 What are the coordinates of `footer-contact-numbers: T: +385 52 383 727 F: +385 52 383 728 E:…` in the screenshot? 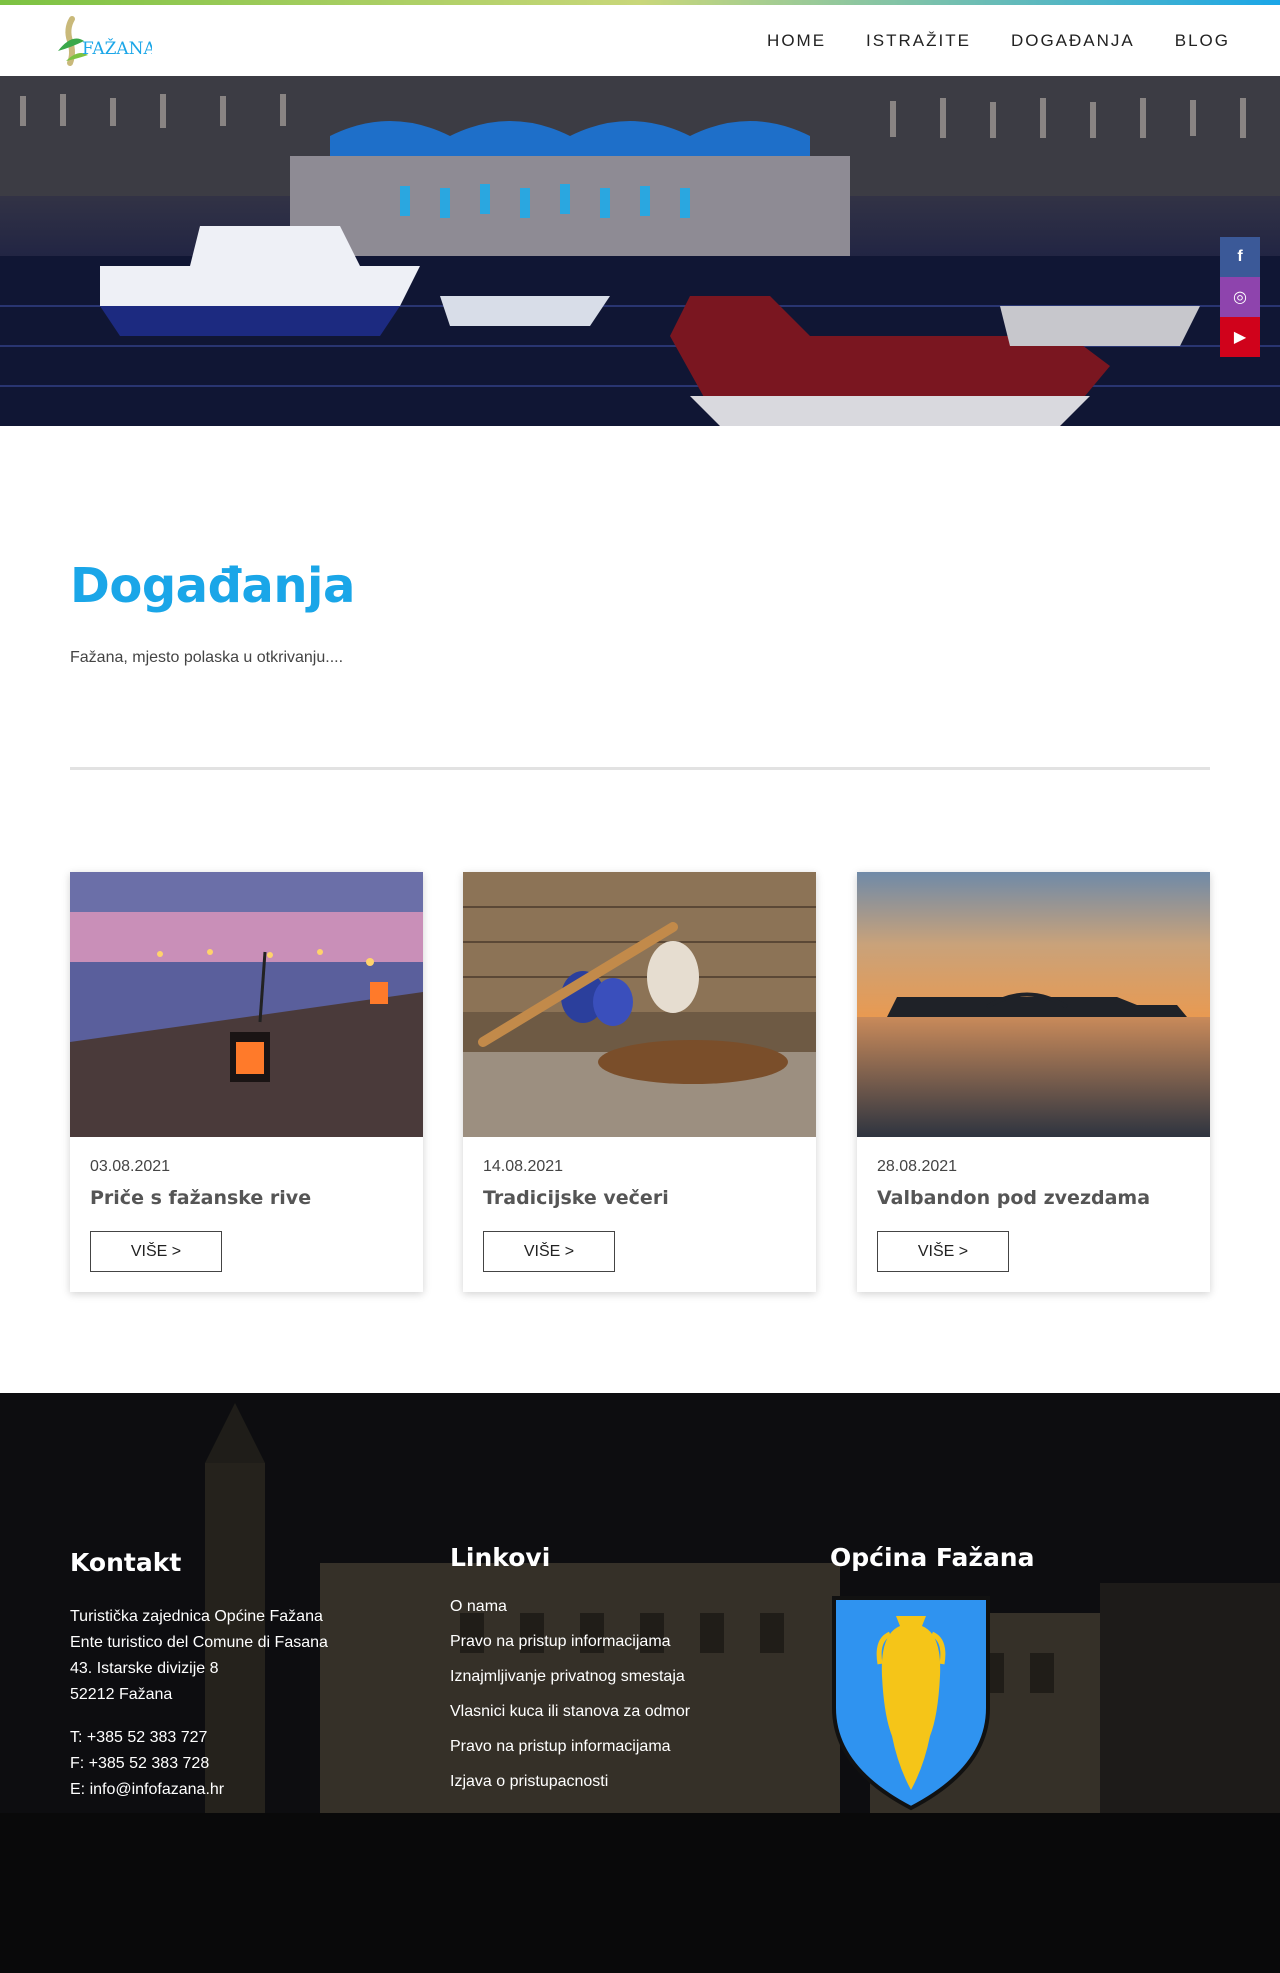 It's located at (147, 1764).